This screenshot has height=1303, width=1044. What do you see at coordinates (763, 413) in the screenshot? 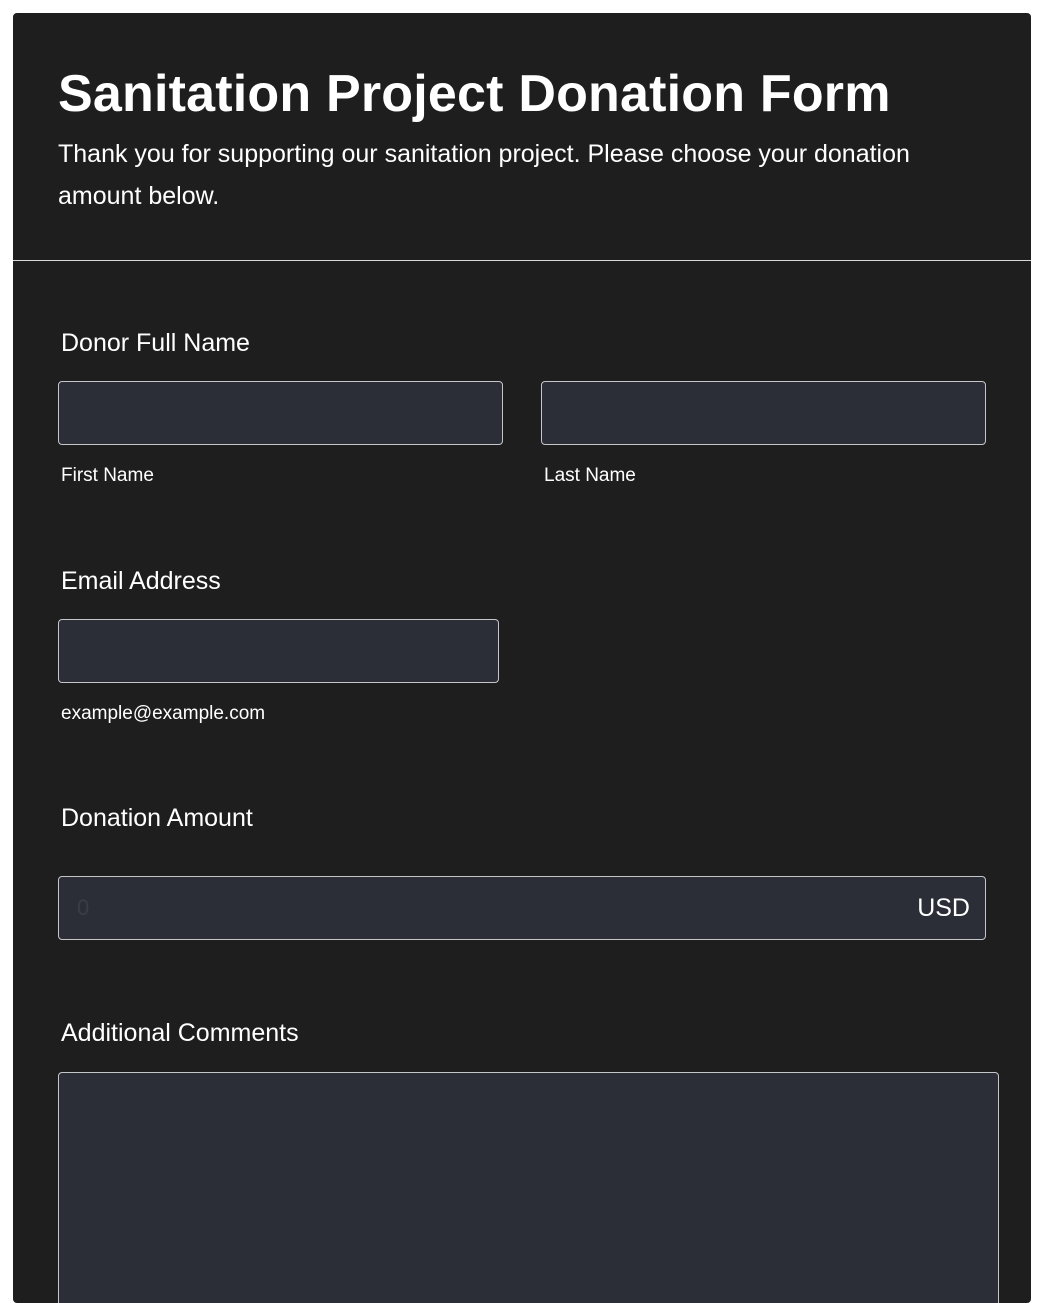
I see `last-name-input` at bounding box center [763, 413].